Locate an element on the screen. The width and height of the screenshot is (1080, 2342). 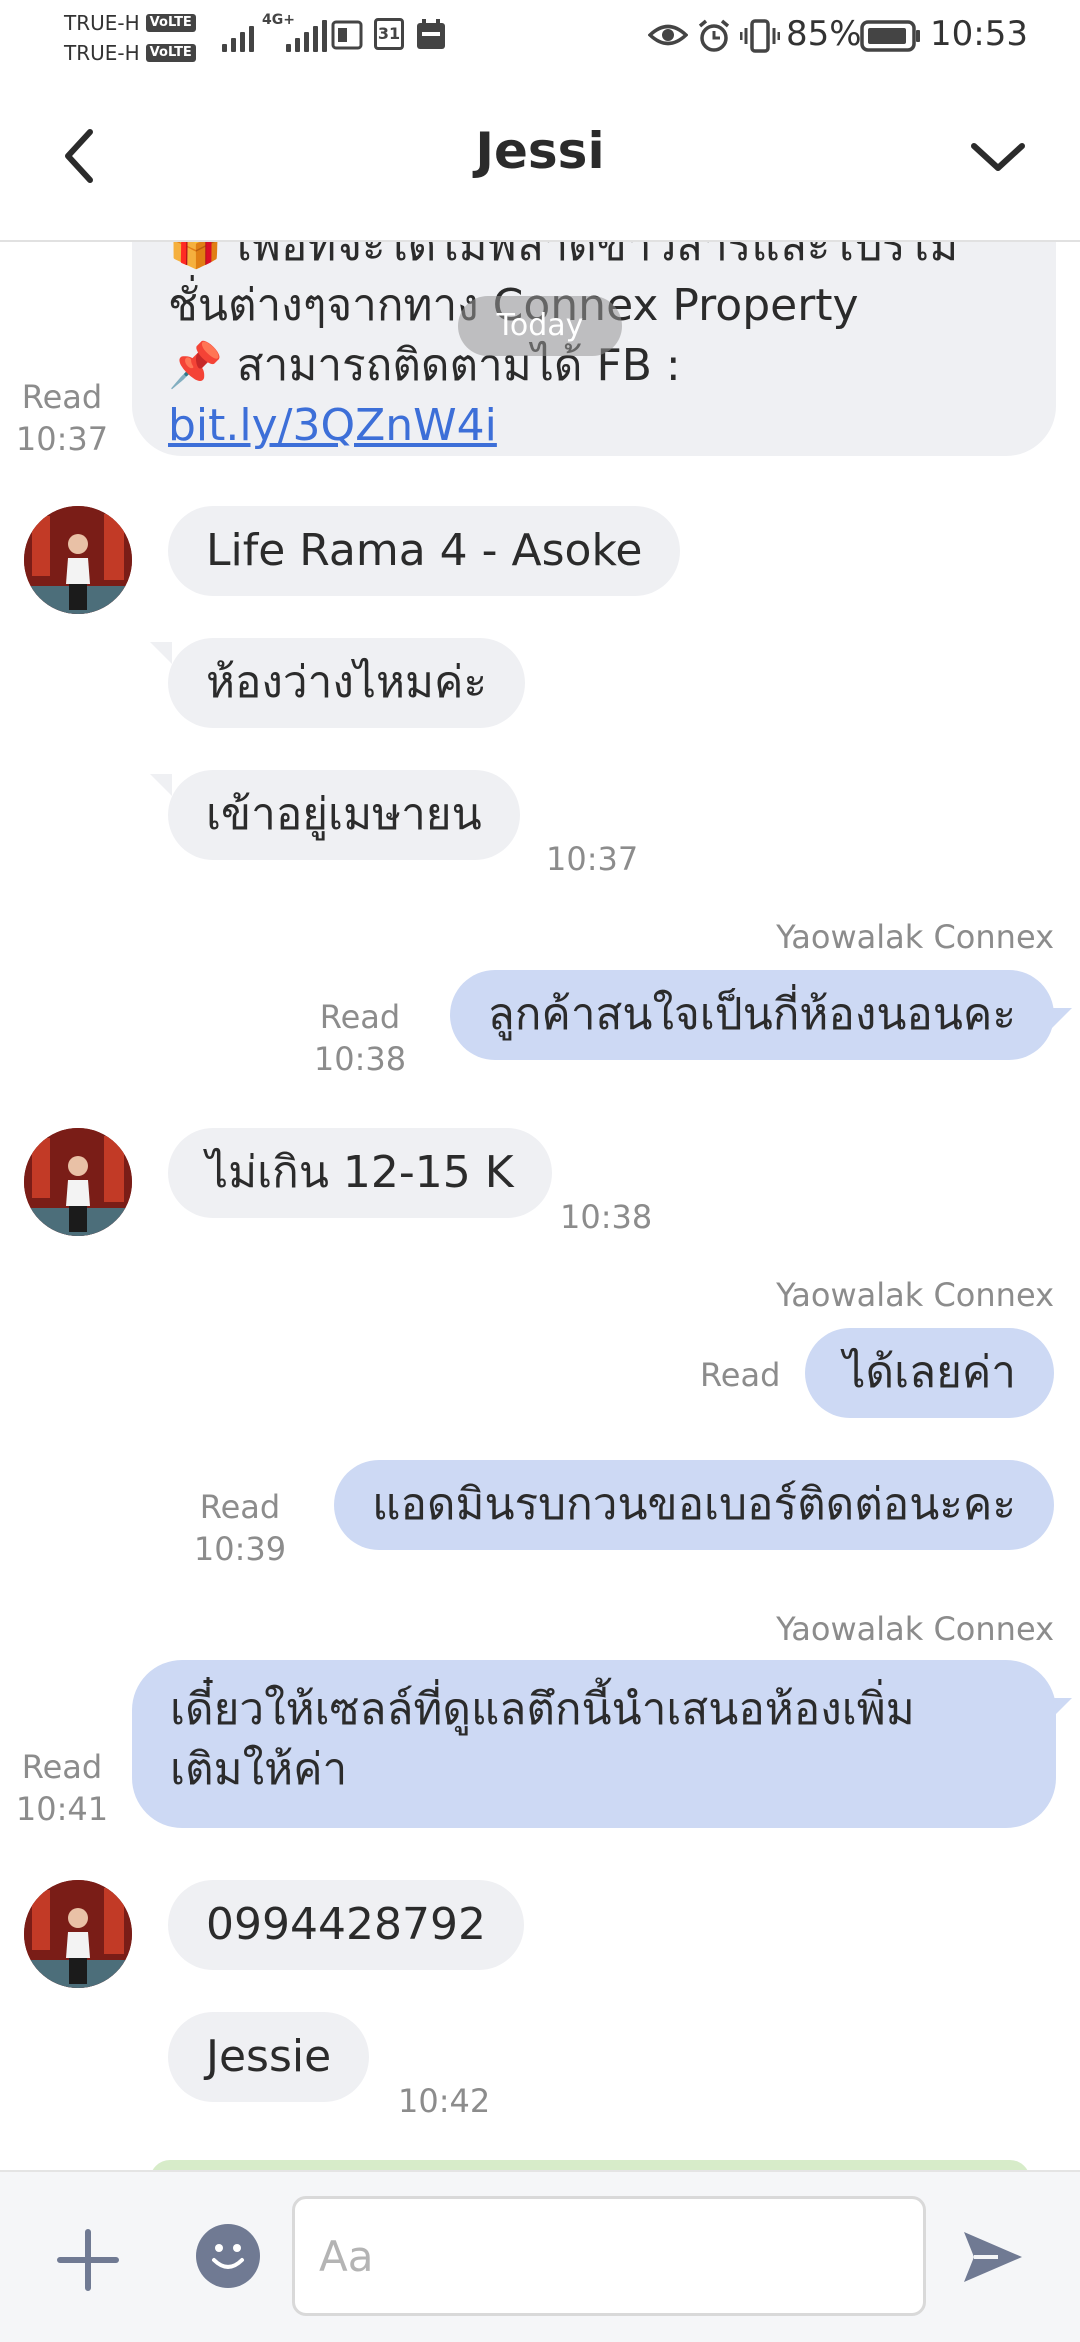
message-bubble: ห้องว่างไหมค่ะ is located at coordinates (347, 683).